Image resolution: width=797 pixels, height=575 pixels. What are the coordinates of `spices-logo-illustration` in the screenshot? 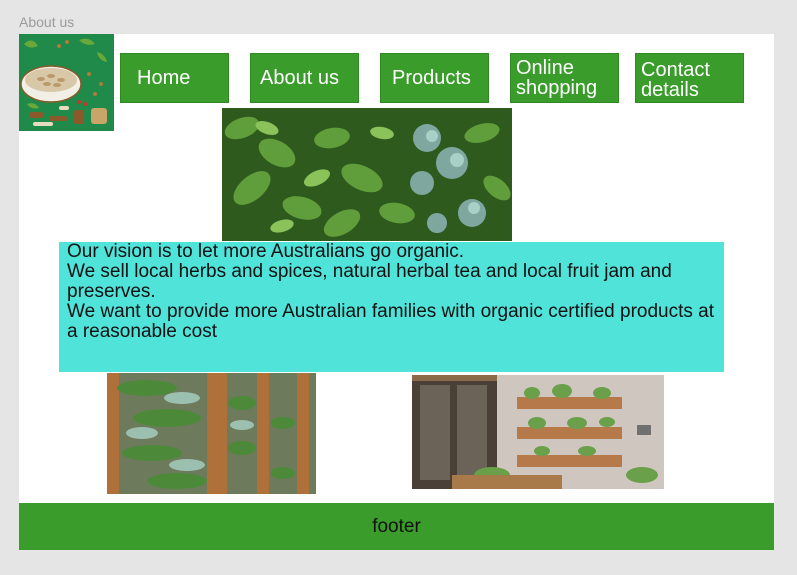 It's located at (66, 82).